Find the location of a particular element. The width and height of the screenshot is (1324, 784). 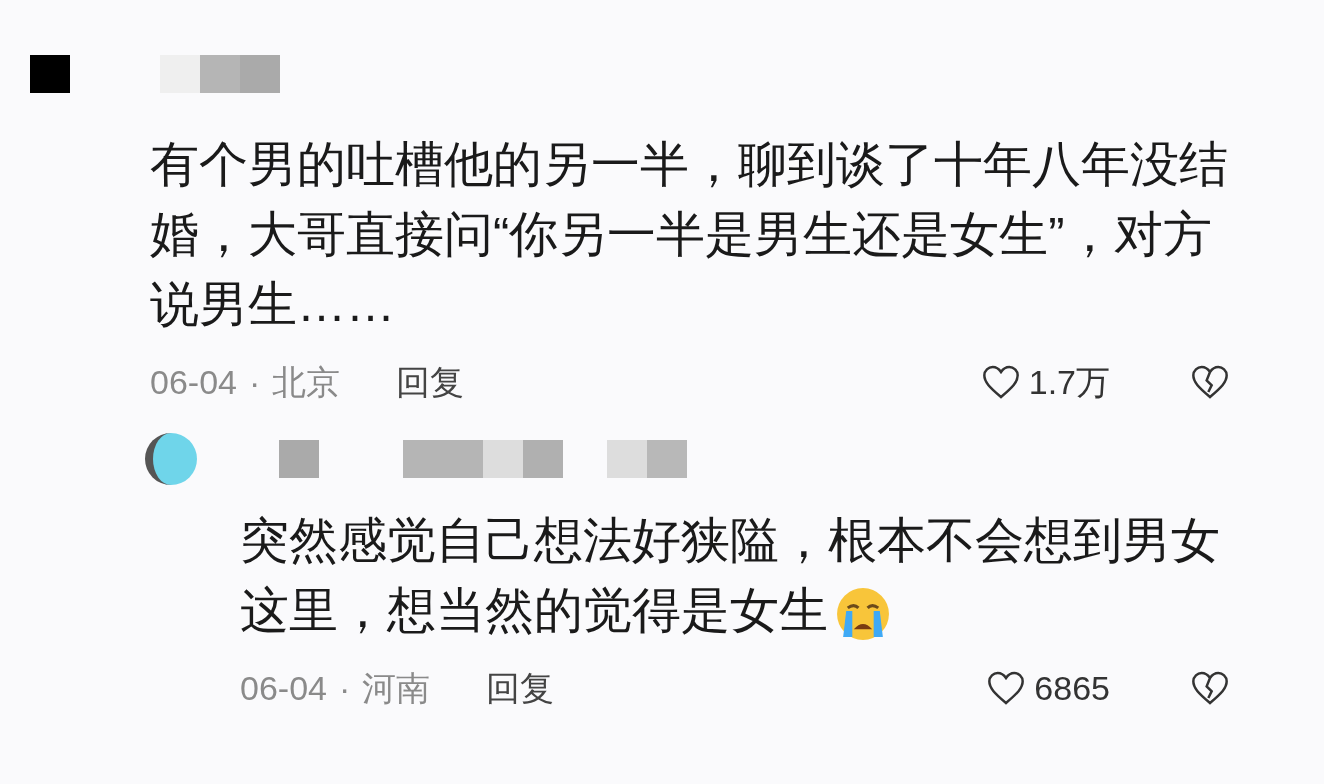

comment-location: 北京 is located at coordinates (306, 382).